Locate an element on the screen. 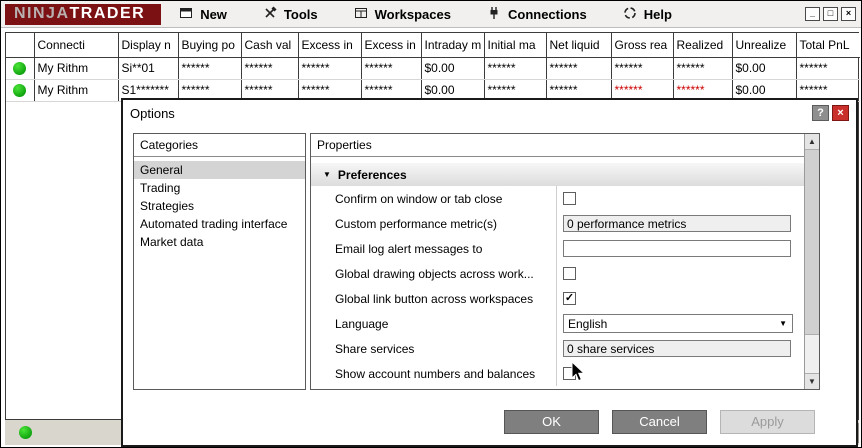 The height and width of the screenshot is (448, 862). menu-bar: New Tools Workspaces Connections Help is located at coordinates (425, 14).